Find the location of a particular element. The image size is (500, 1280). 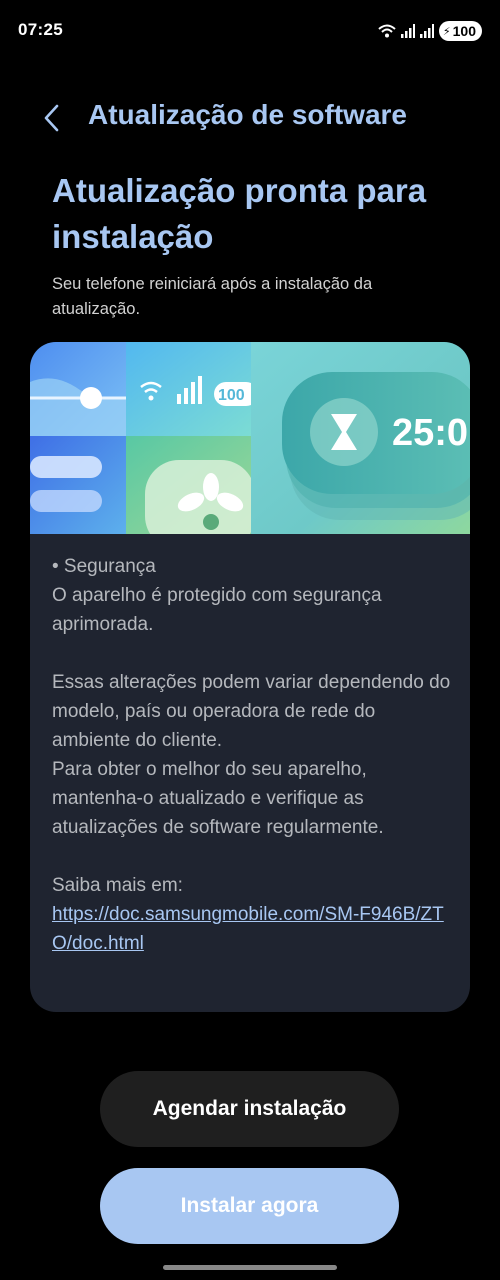

status-time: 07:25 is located at coordinates (40, 29).